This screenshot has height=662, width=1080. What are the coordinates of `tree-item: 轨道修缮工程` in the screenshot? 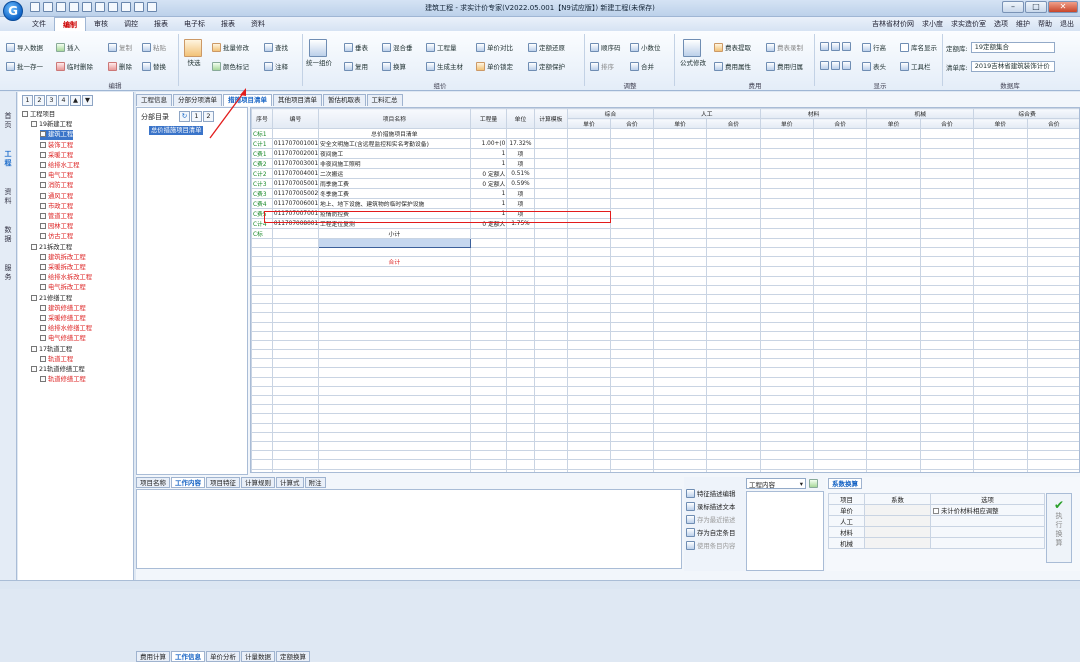 It's located at (63, 380).